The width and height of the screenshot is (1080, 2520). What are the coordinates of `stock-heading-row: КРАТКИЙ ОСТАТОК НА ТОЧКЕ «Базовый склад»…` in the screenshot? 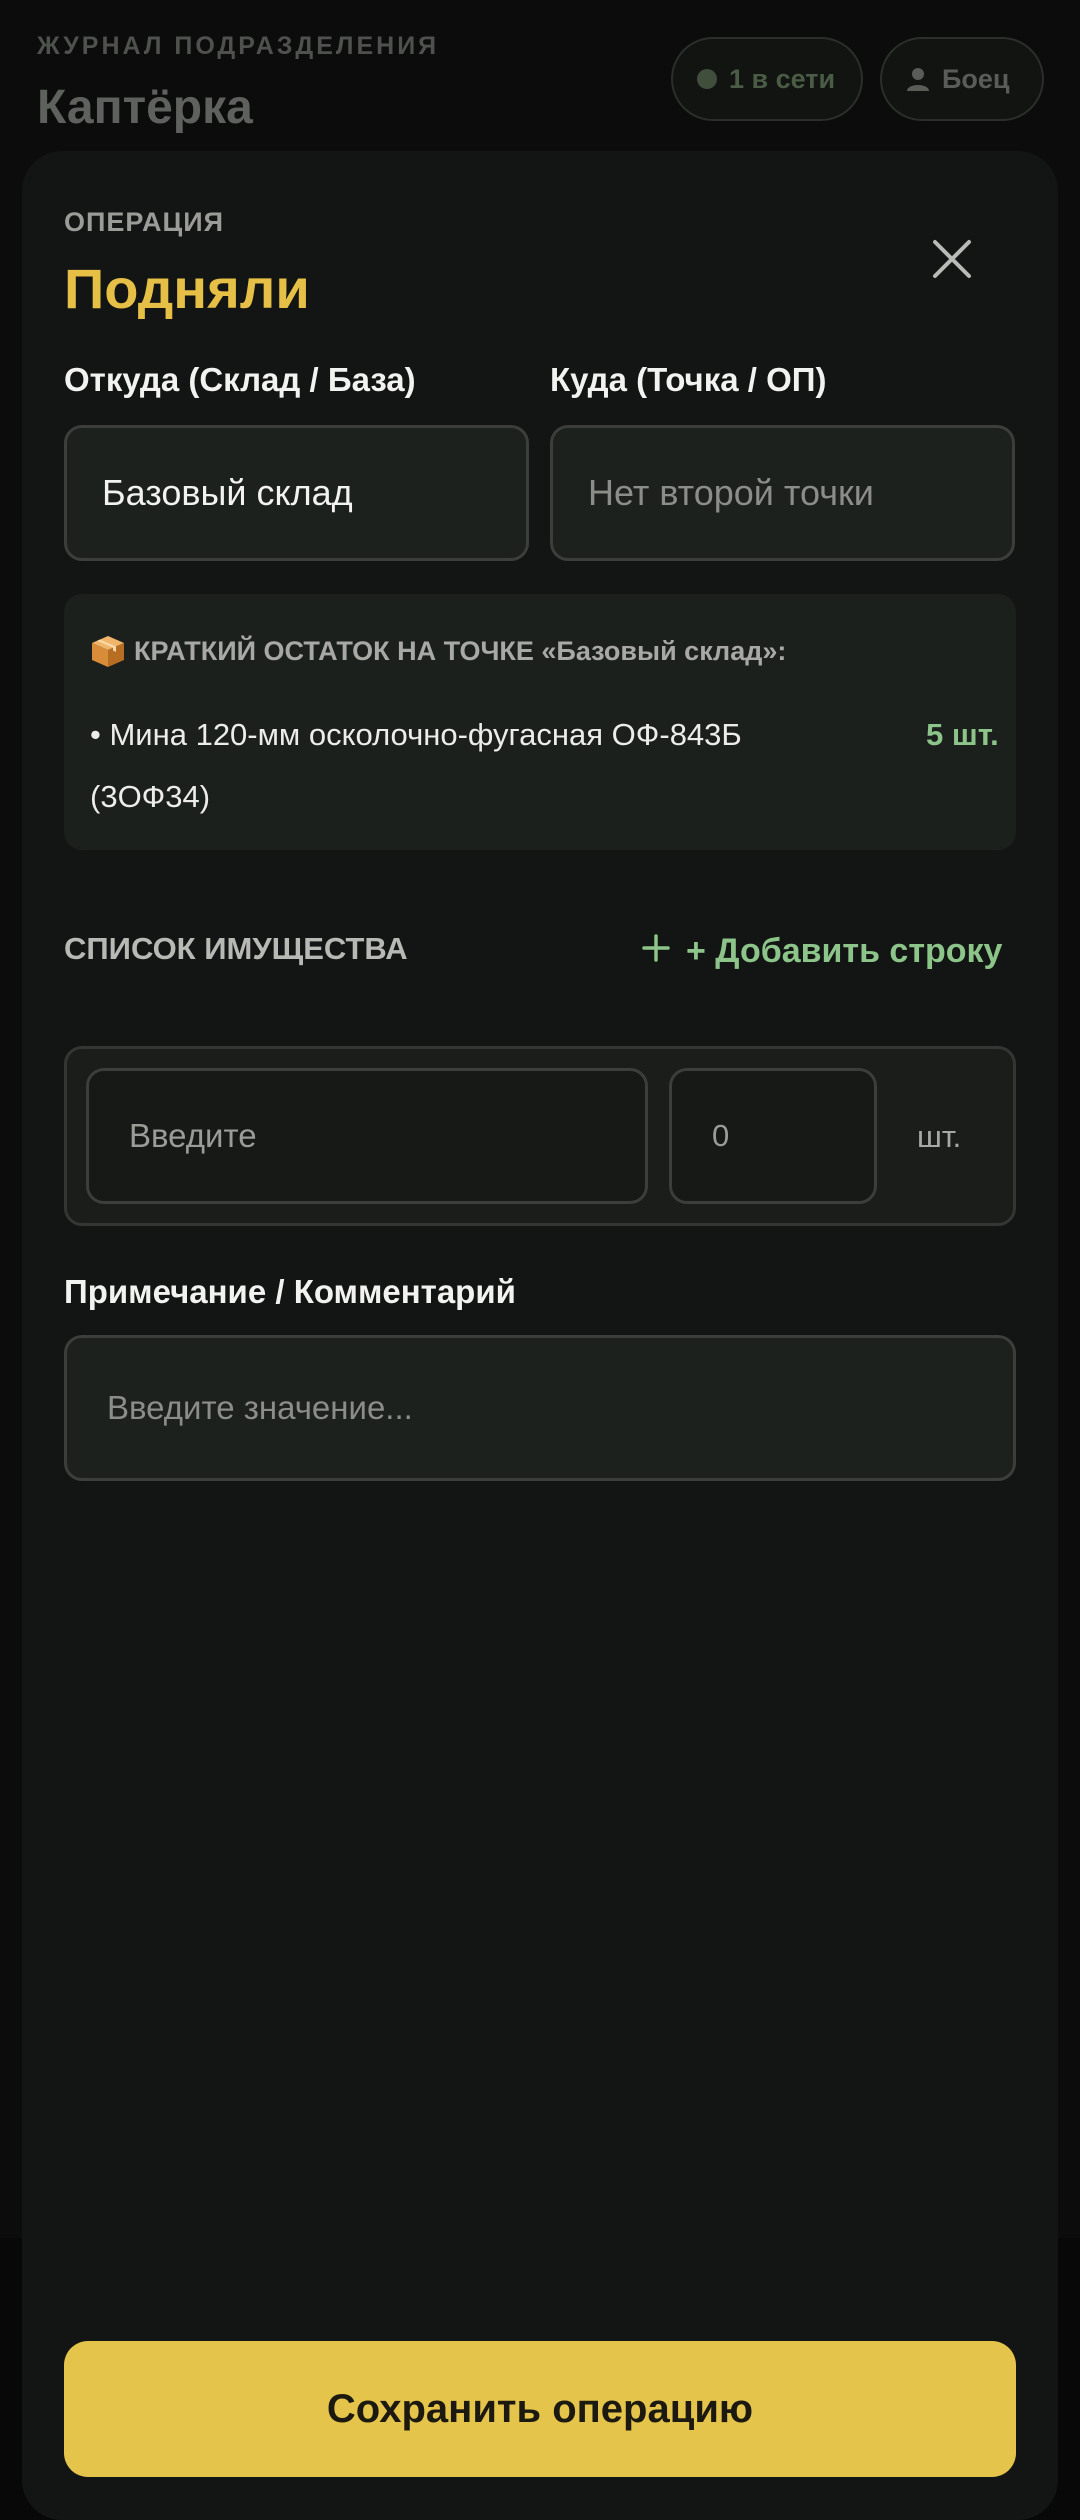 It's located at (438, 651).